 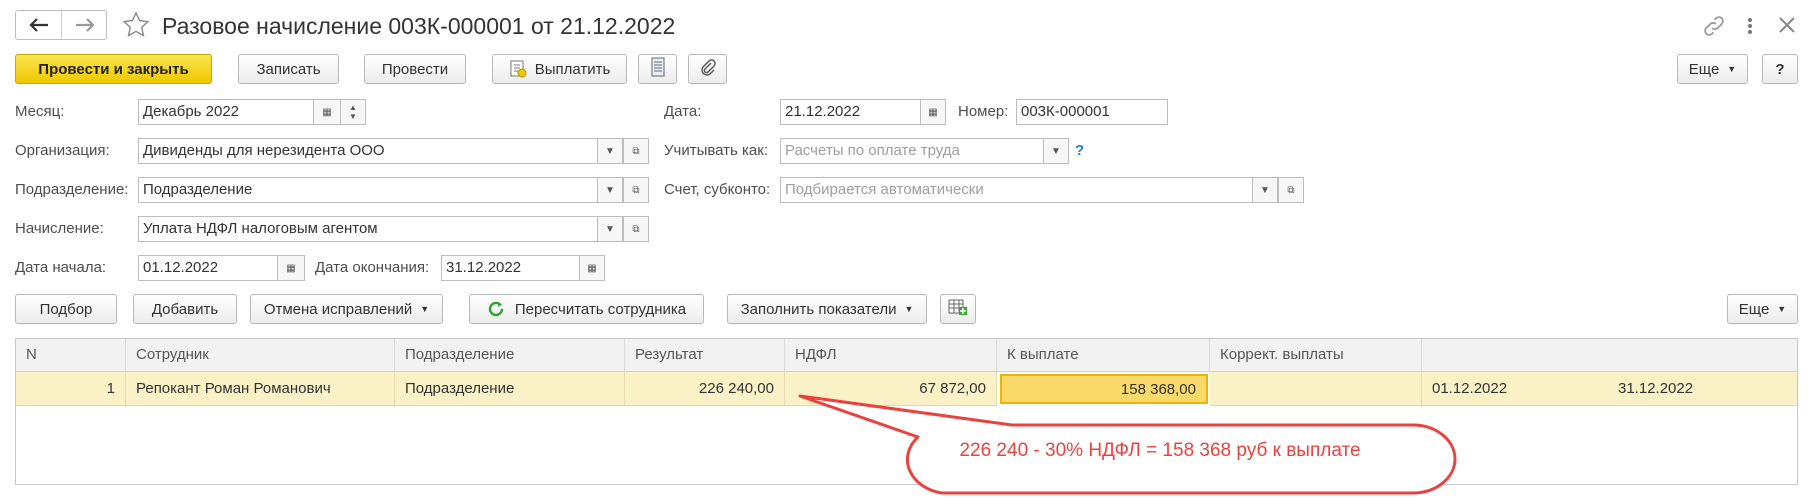 I want to click on nav-buttons, so click(x=61, y=25).